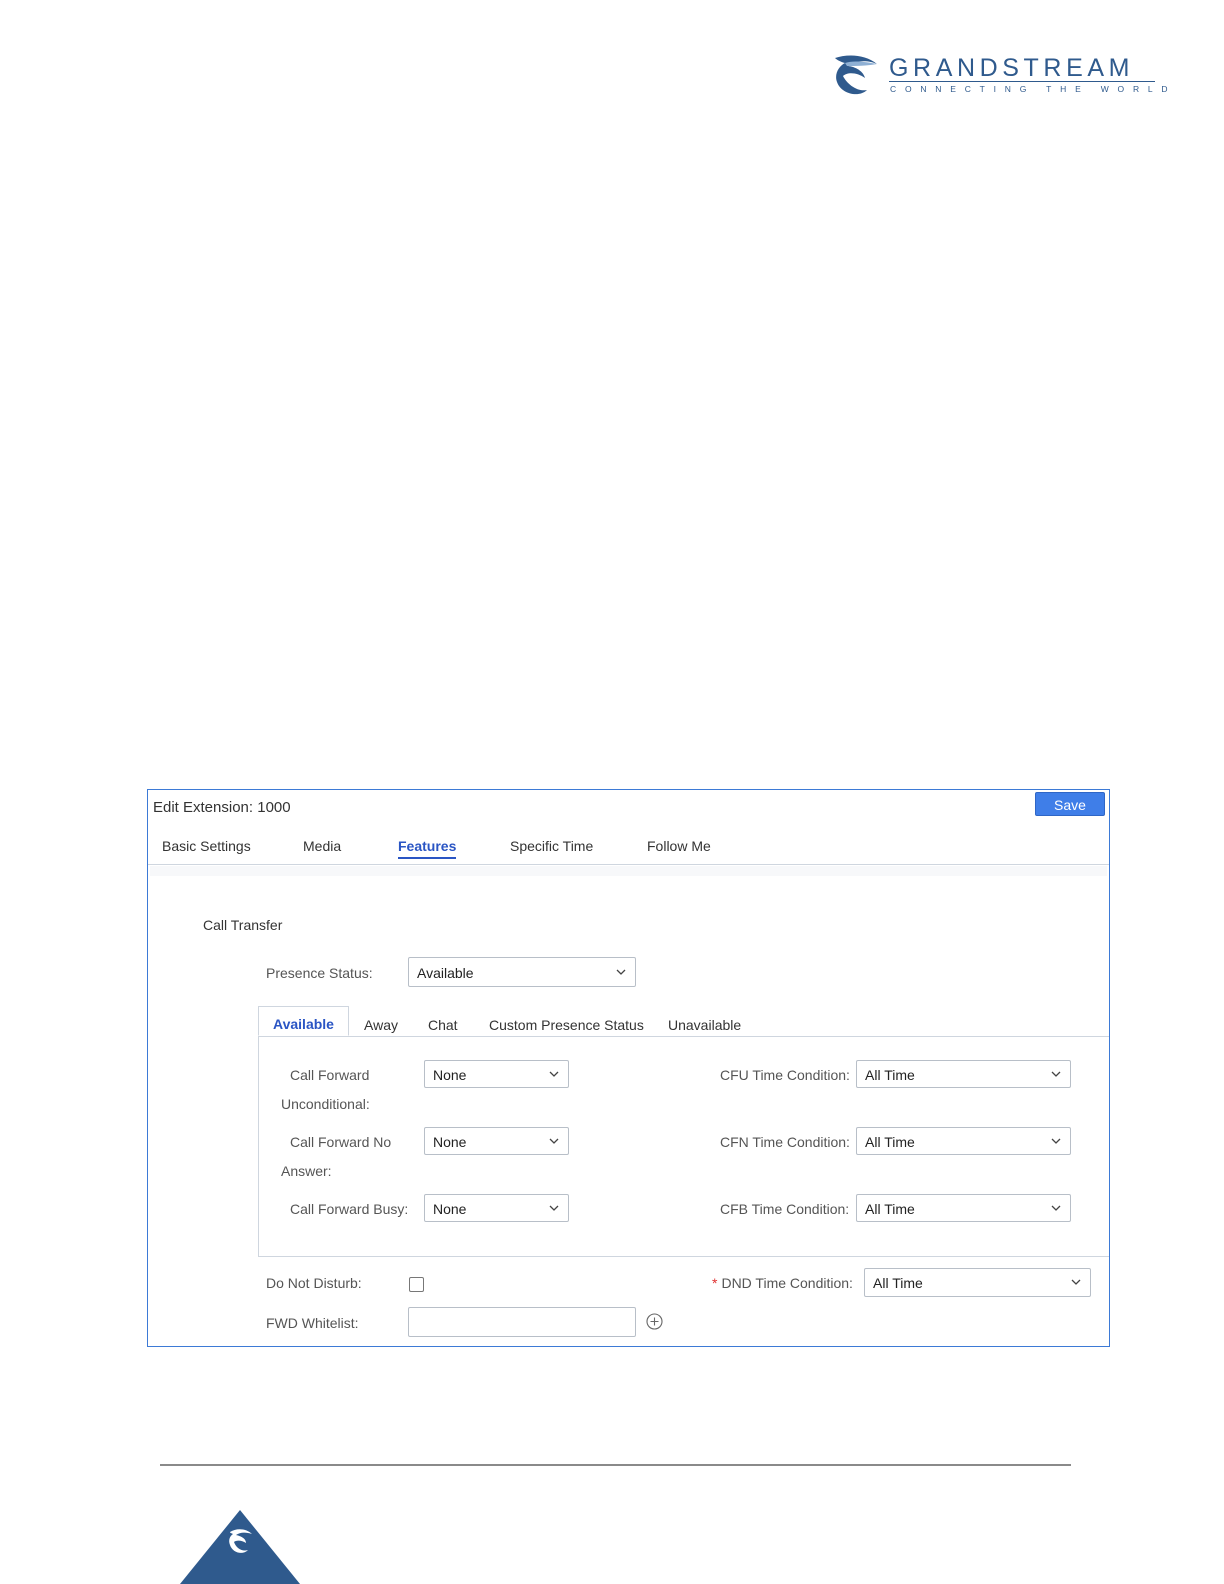  What do you see at coordinates (349, 1209) in the screenshot?
I see `cfb-label: Call Forward Busy:` at bounding box center [349, 1209].